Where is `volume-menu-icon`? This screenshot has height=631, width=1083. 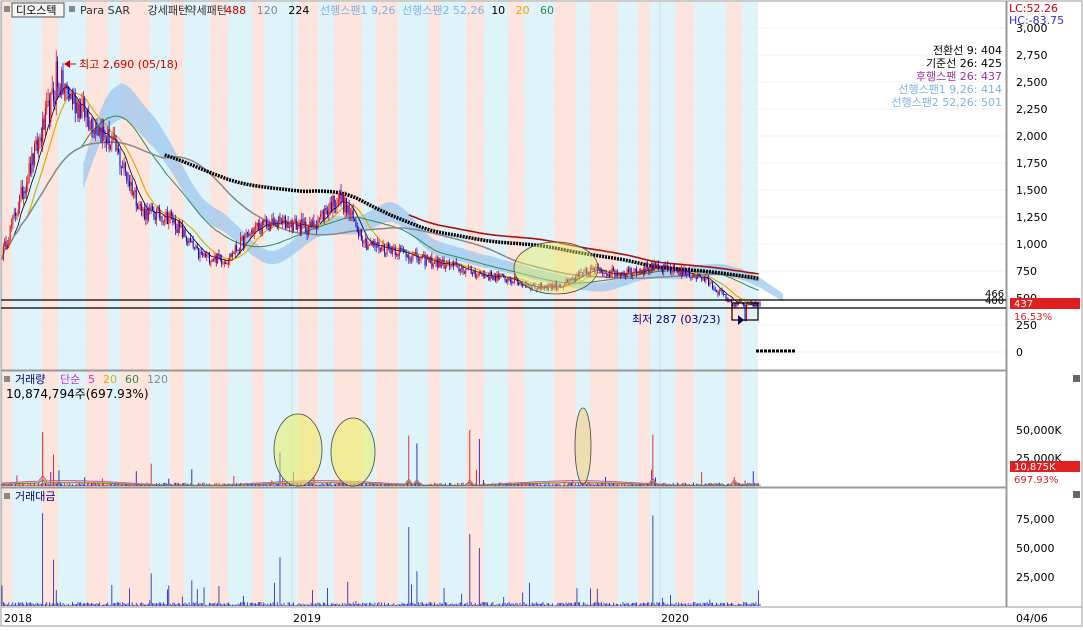
volume-menu-icon is located at coordinates (7, 379).